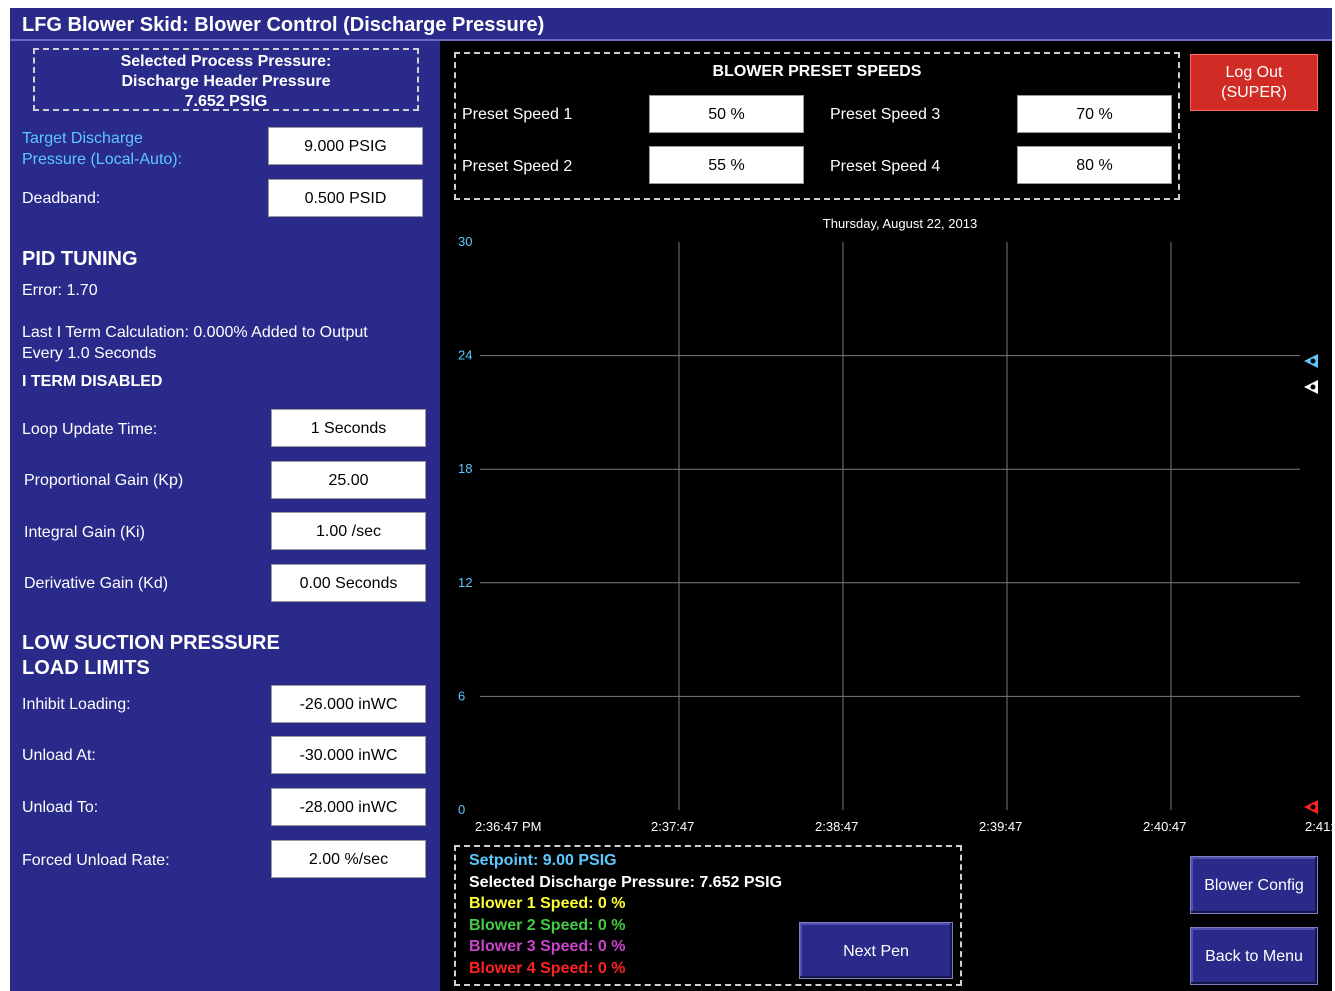  What do you see at coordinates (80, 259) in the screenshot?
I see `pid-tuning-heading: PID TUNING` at bounding box center [80, 259].